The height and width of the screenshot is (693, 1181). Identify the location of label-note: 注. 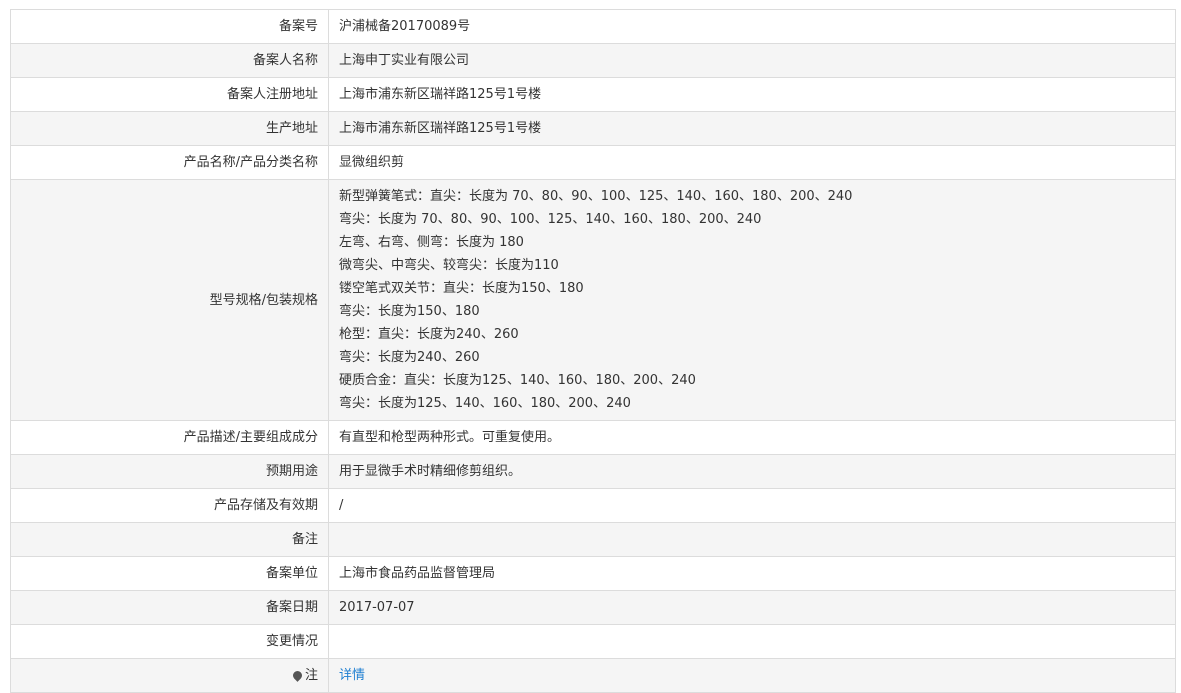
(169, 675).